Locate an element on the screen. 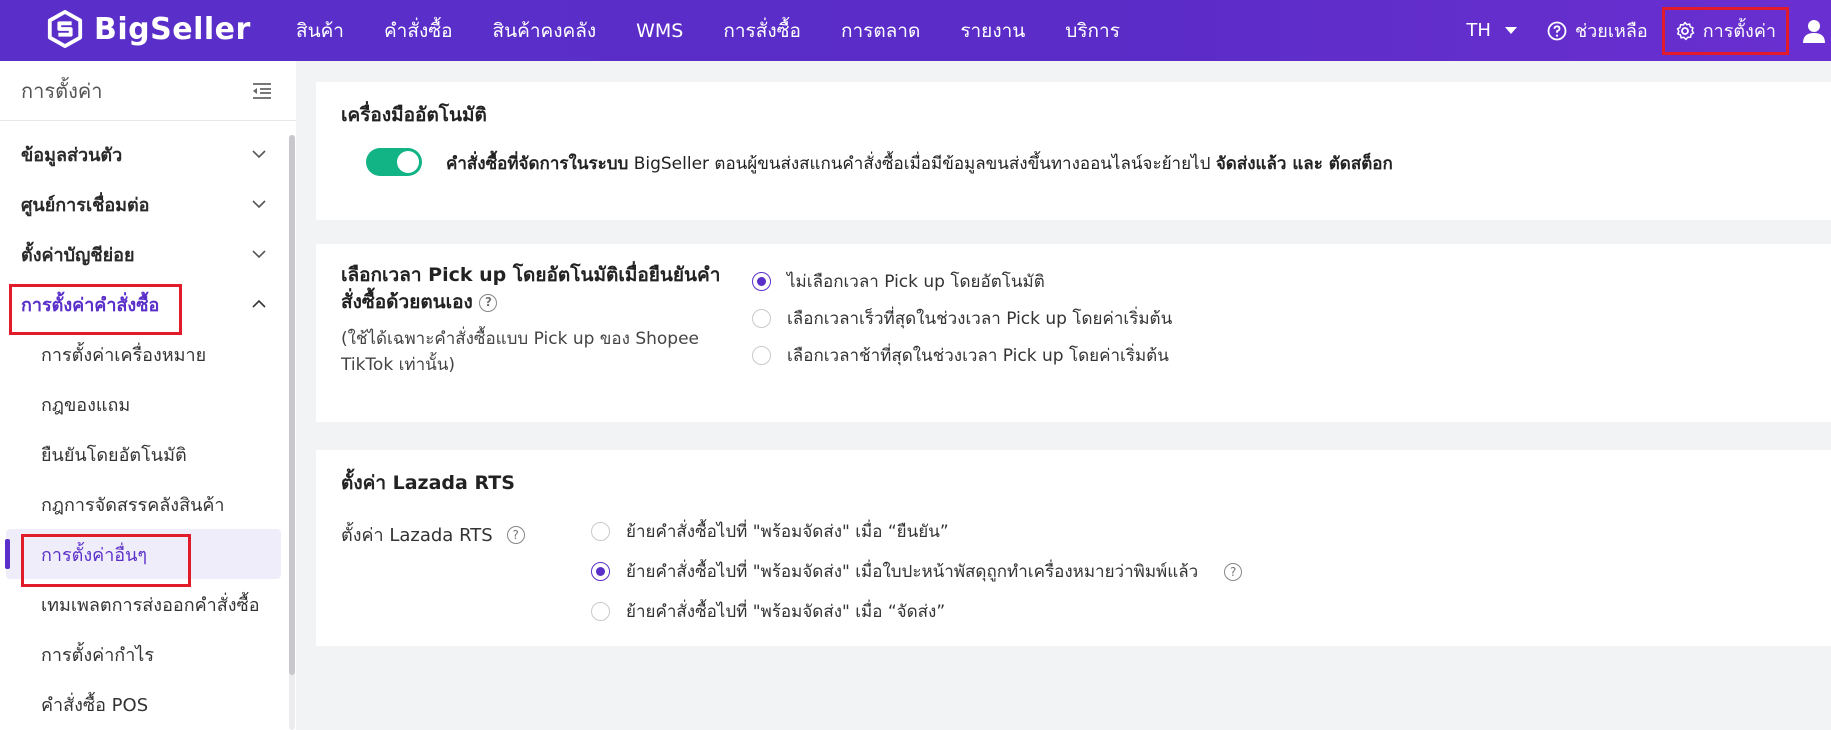 The height and width of the screenshot is (730, 1831). sidebar-group-label: การตั้งค่าคำสั่งซื้อ is located at coordinates (90, 305).